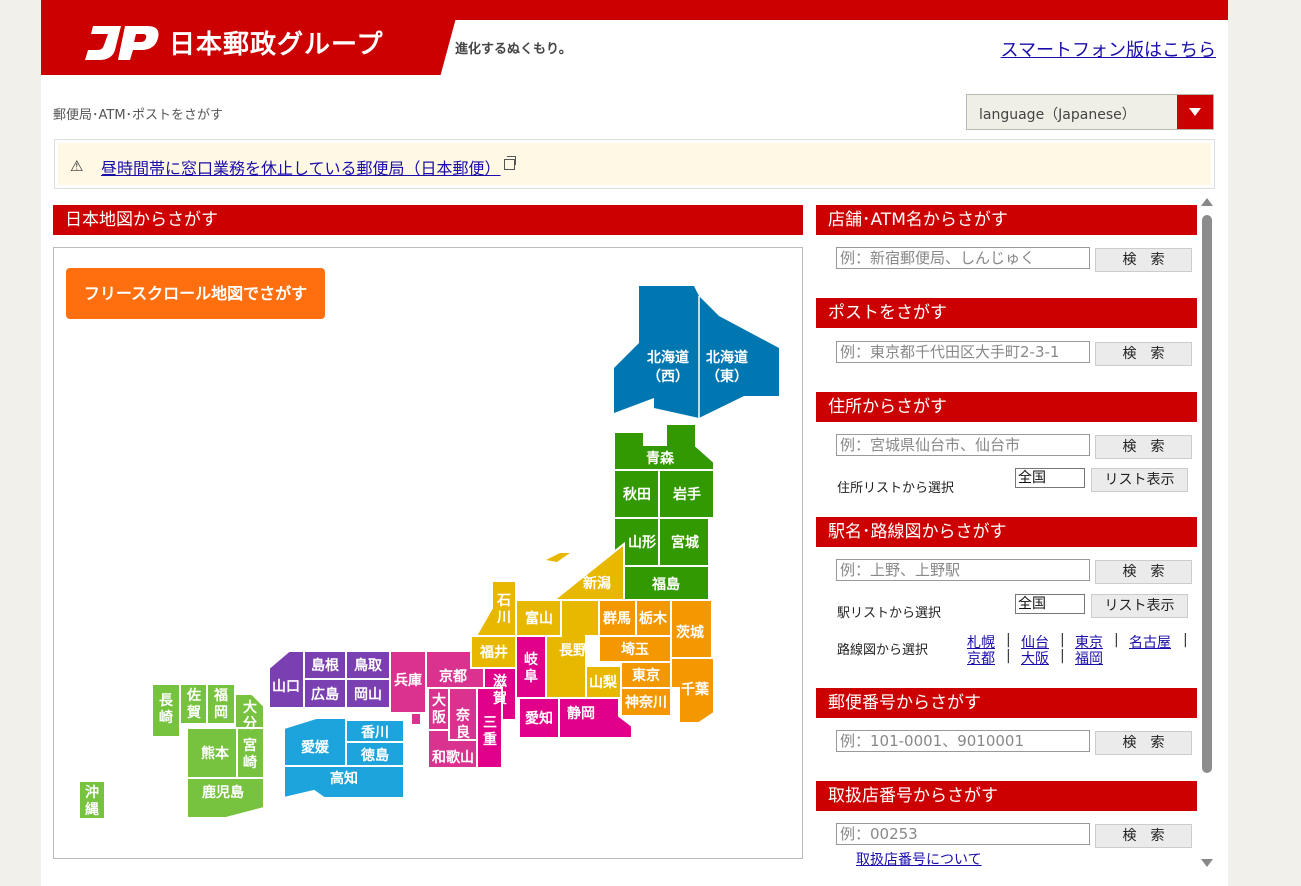 This screenshot has height=886, width=1301. Describe the element at coordinates (660, 458) in the screenshot. I see `label-aomori: 青森` at that location.